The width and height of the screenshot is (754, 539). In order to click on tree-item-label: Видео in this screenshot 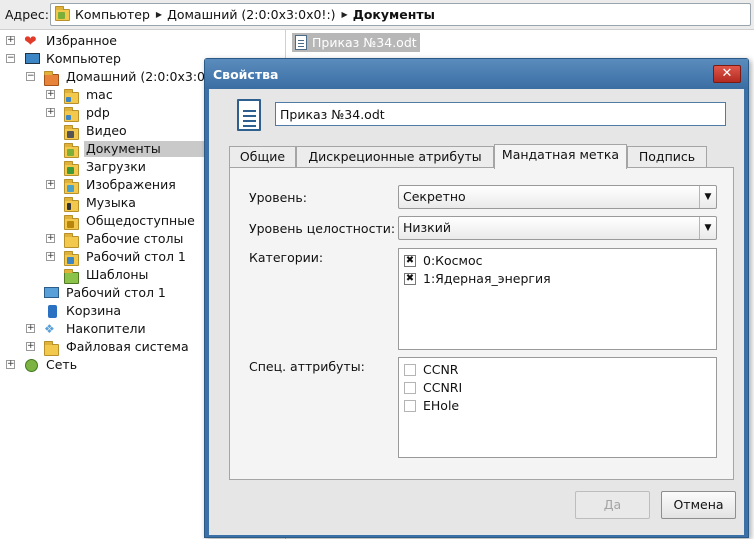, I will do `click(106, 130)`.